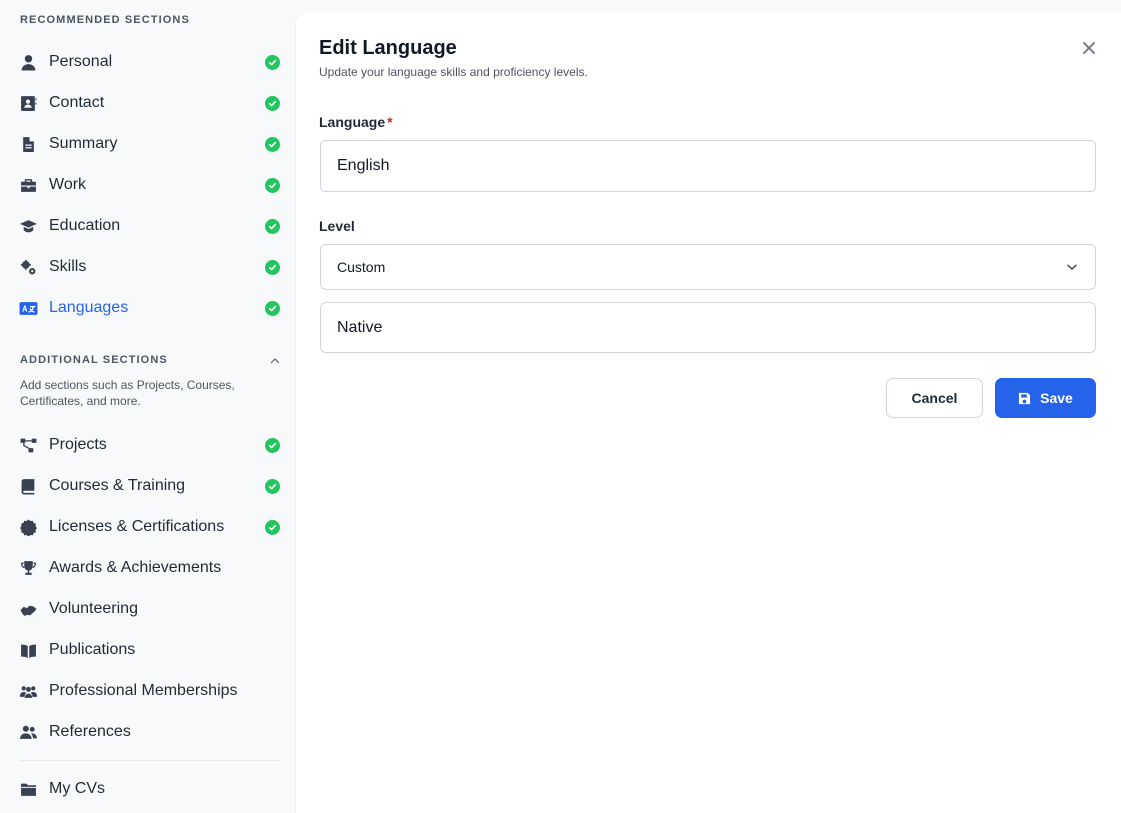 The height and width of the screenshot is (813, 1121). What do you see at coordinates (28, 691) in the screenshot?
I see `people-group-icon` at bounding box center [28, 691].